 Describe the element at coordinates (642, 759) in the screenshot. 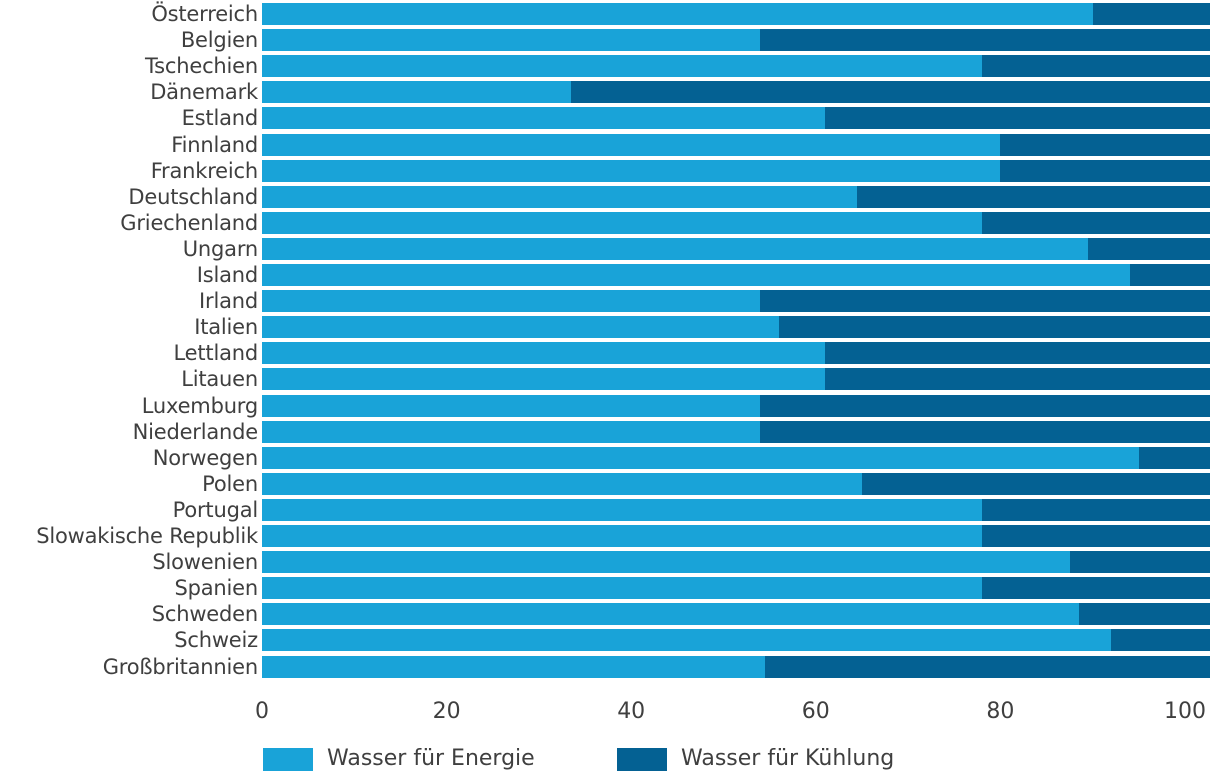

I see `legend-swatch-cooling` at that location.